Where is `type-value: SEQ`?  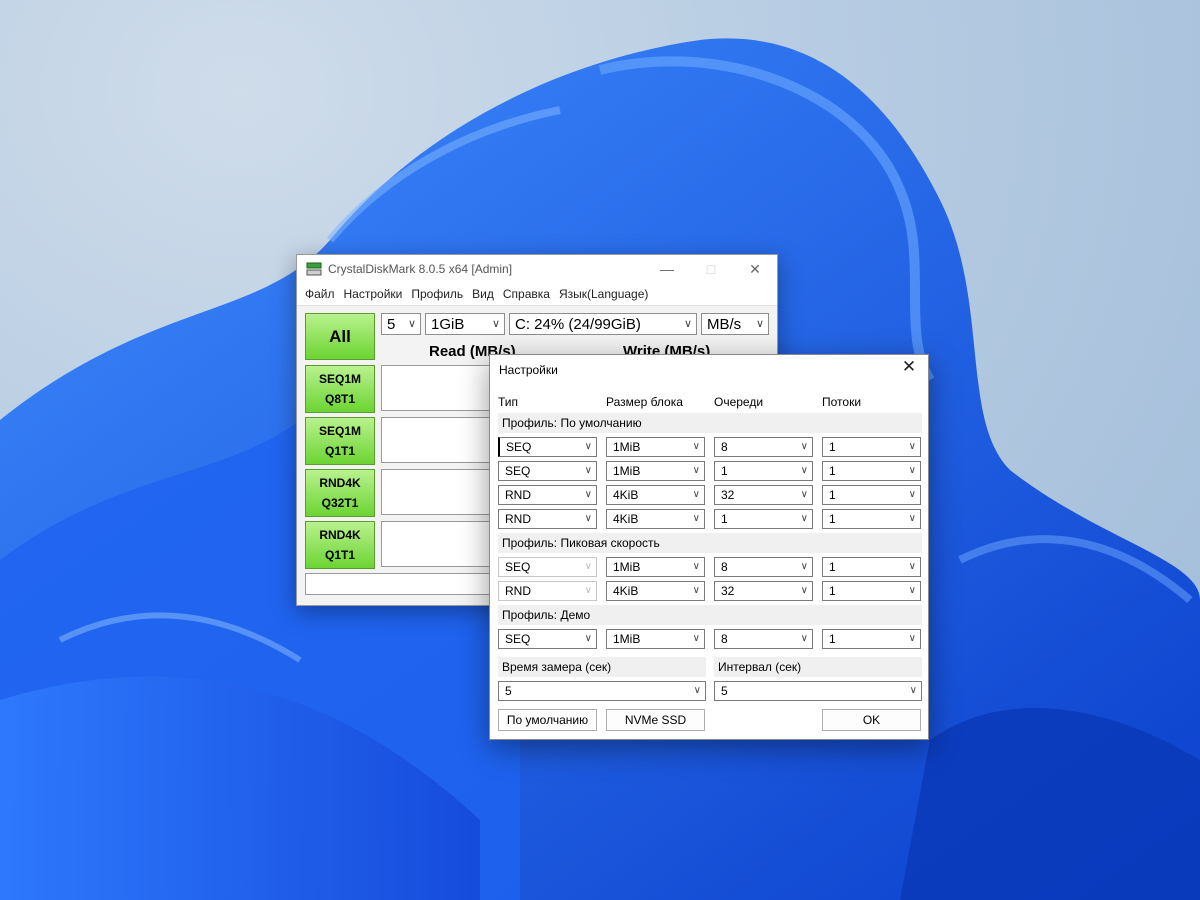
type-value: SEQ is located at coordinates (518, 567).